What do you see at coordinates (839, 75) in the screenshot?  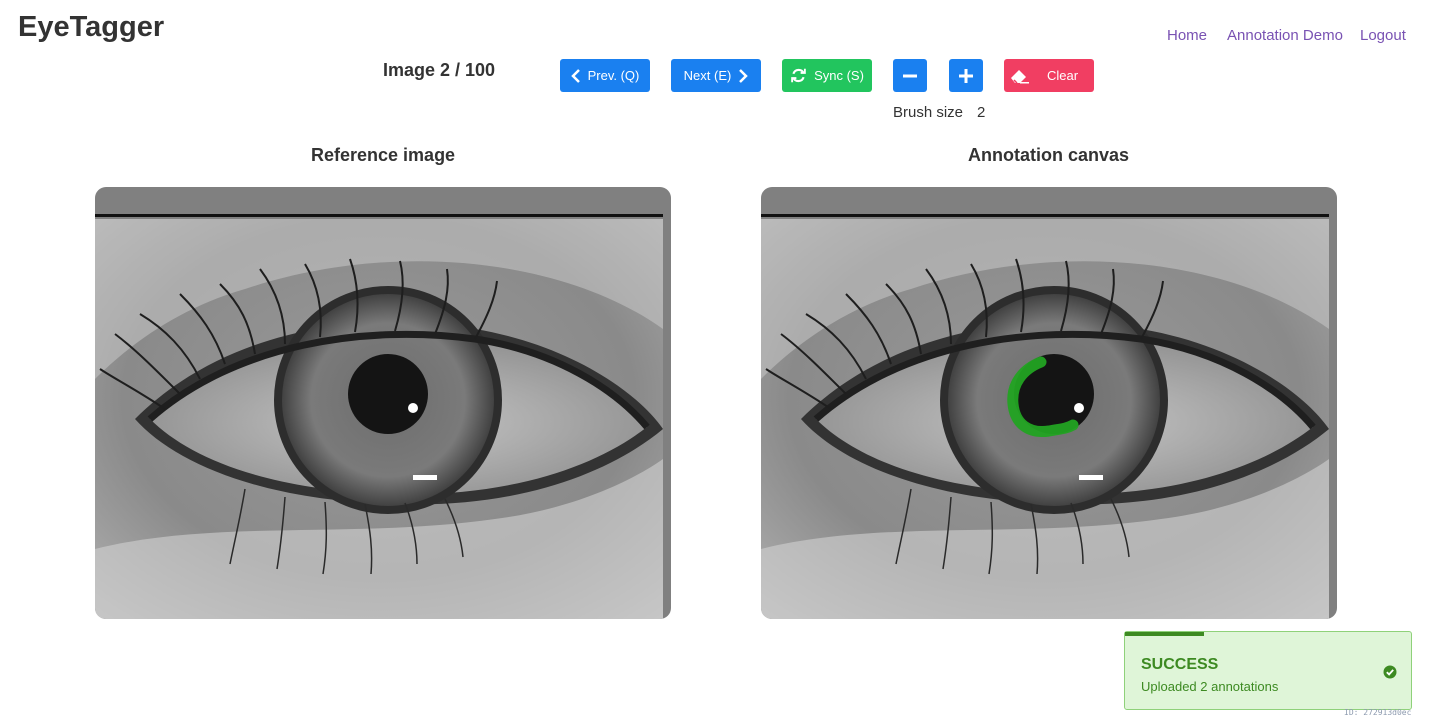 I see `sync-label: Sync (S)` at bounding box center [839, 75].